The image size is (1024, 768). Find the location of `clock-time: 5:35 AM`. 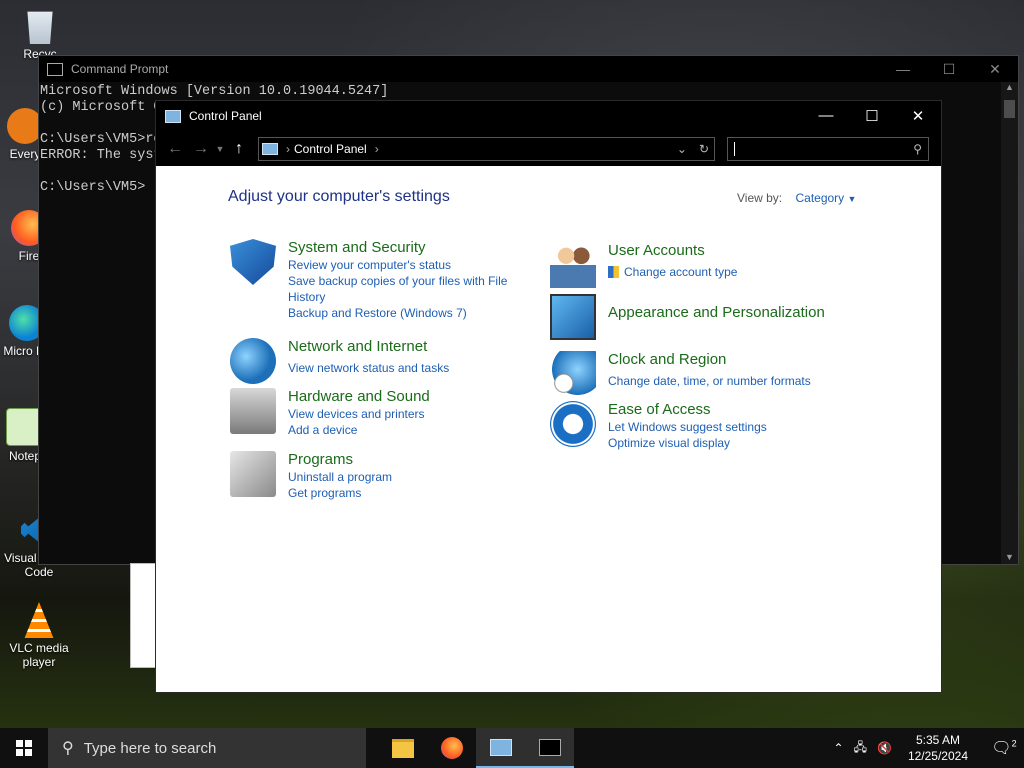

clock-time: 5:35 AM is located at coordinates (937, 740).